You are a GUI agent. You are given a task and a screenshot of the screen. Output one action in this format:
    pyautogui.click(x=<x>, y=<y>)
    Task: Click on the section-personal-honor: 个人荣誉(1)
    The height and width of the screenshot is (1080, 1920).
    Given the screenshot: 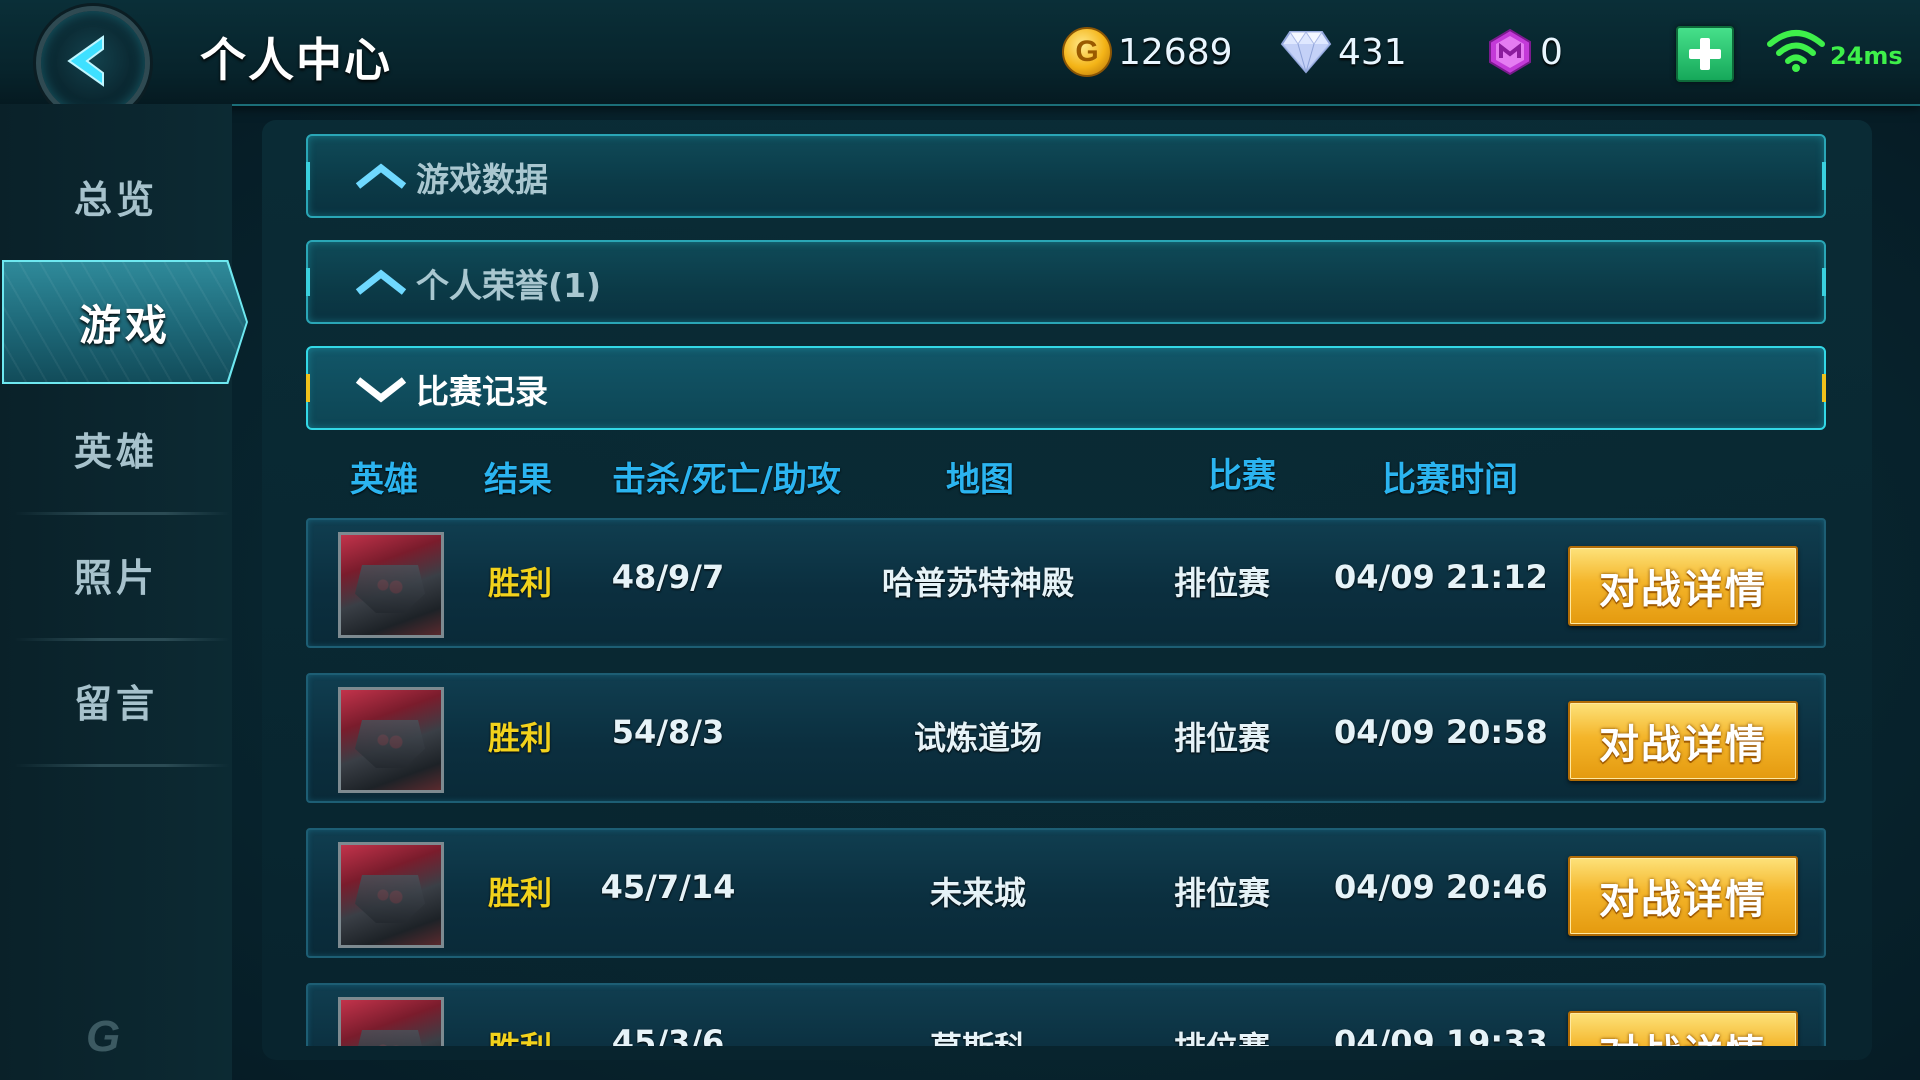 What is the action you would take?
    pyautogui.click(x=1066, y=282)
    